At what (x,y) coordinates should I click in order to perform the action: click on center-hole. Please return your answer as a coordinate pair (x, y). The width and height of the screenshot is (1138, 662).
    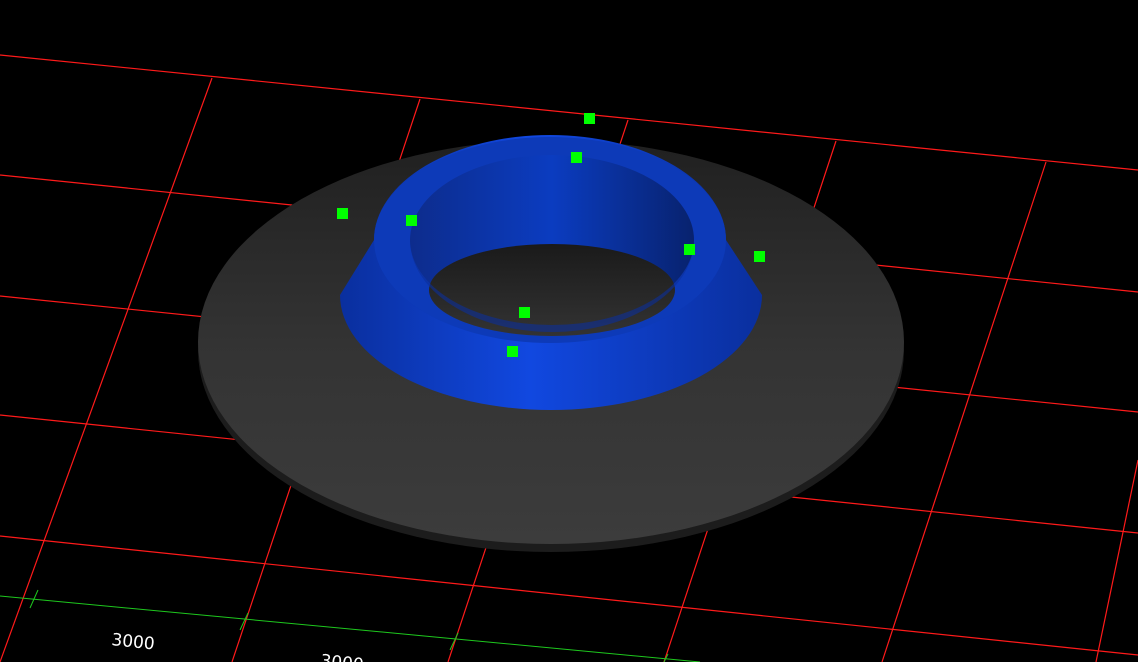
    Looking at the image, I should click on (552, 290).